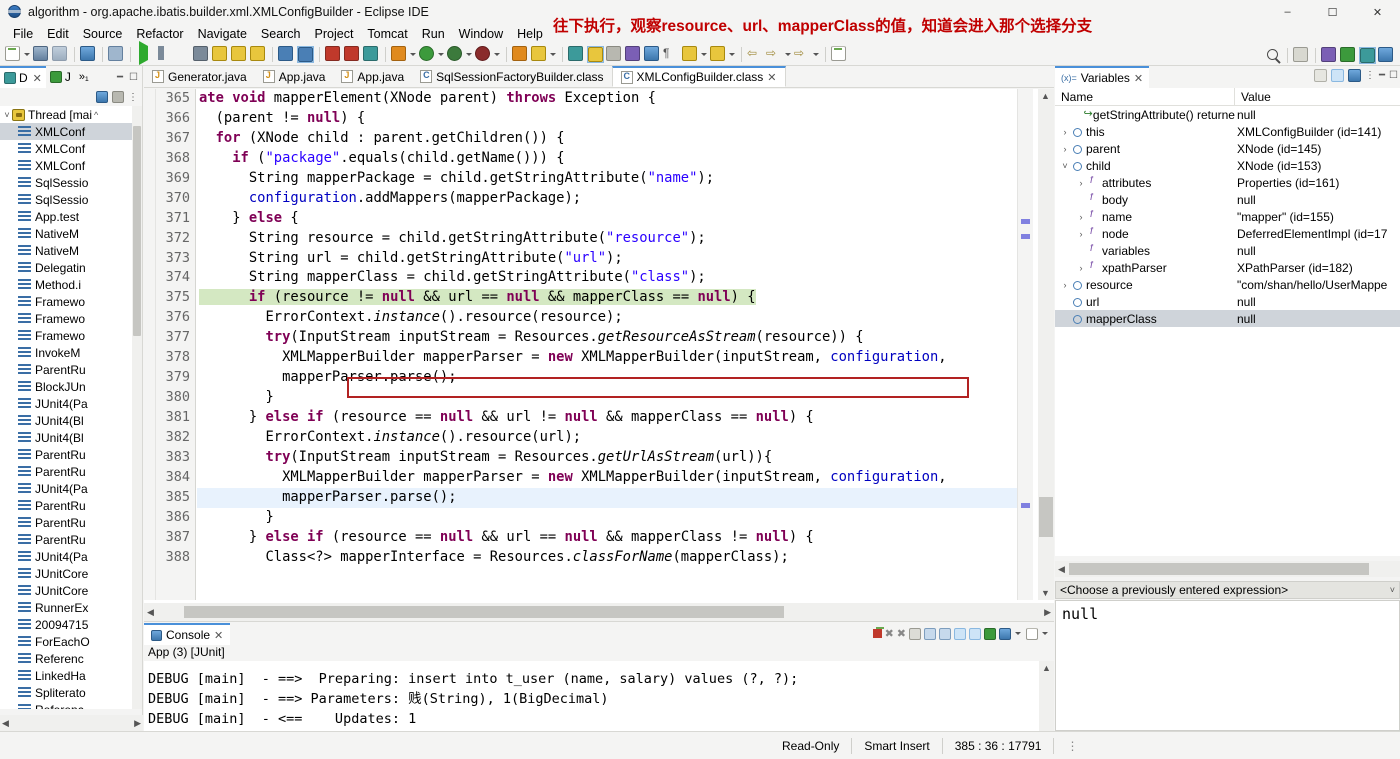 This screenshot has width=1400, height=759. What do you see at coordinates (1301, 55) in the screenshot?
I see `open-perspective-icon` at bounding box center [1301, 55].